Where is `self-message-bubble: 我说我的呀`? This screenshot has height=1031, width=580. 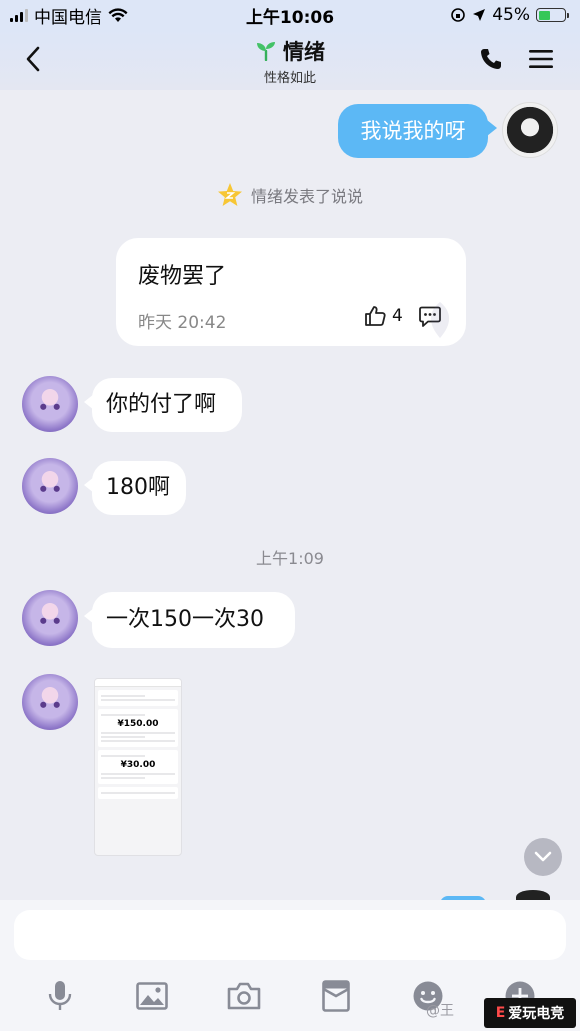 self-message-bubble: 我说我的呀 is located at coordinates (417, 131).